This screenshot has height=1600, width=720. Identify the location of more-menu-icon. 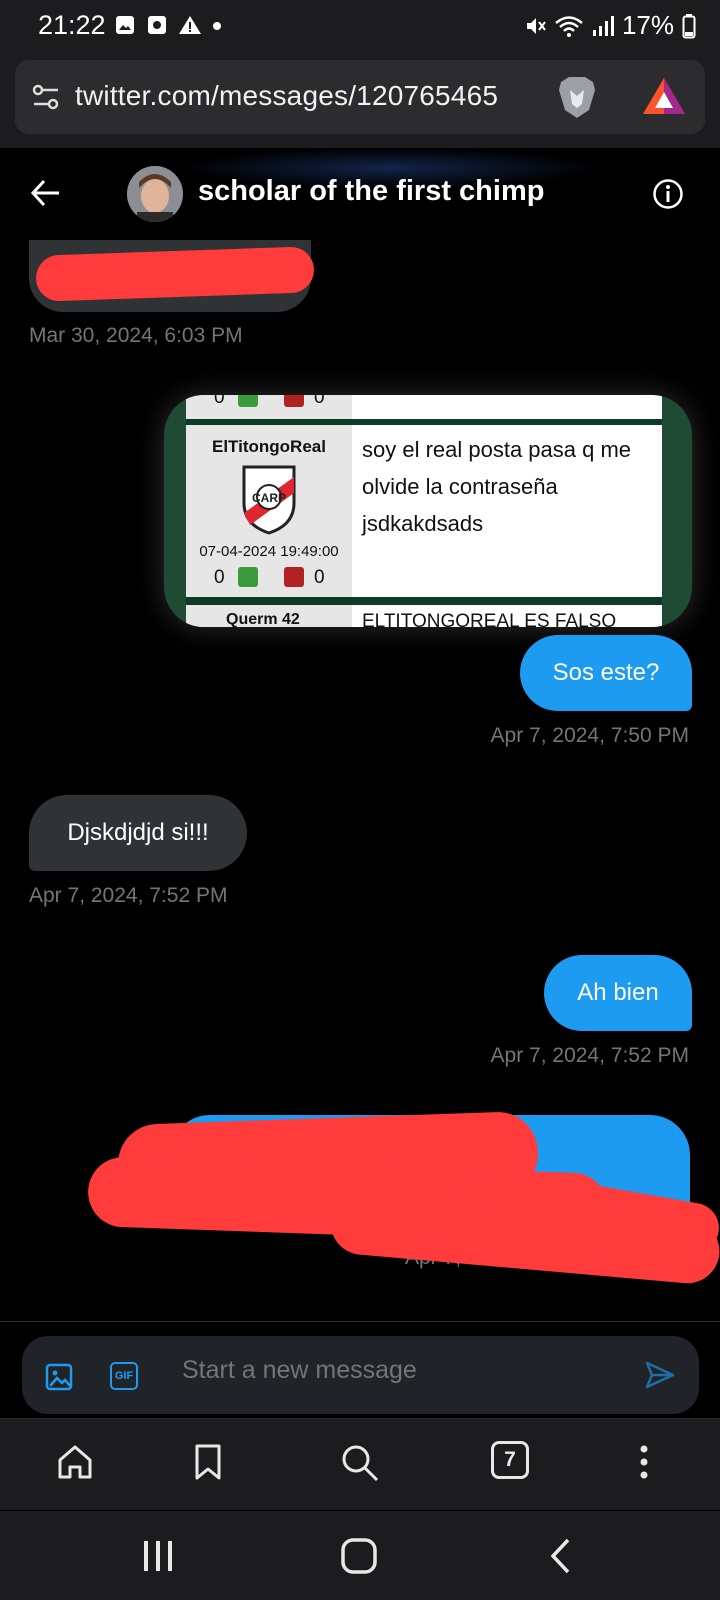
(644, 1462).